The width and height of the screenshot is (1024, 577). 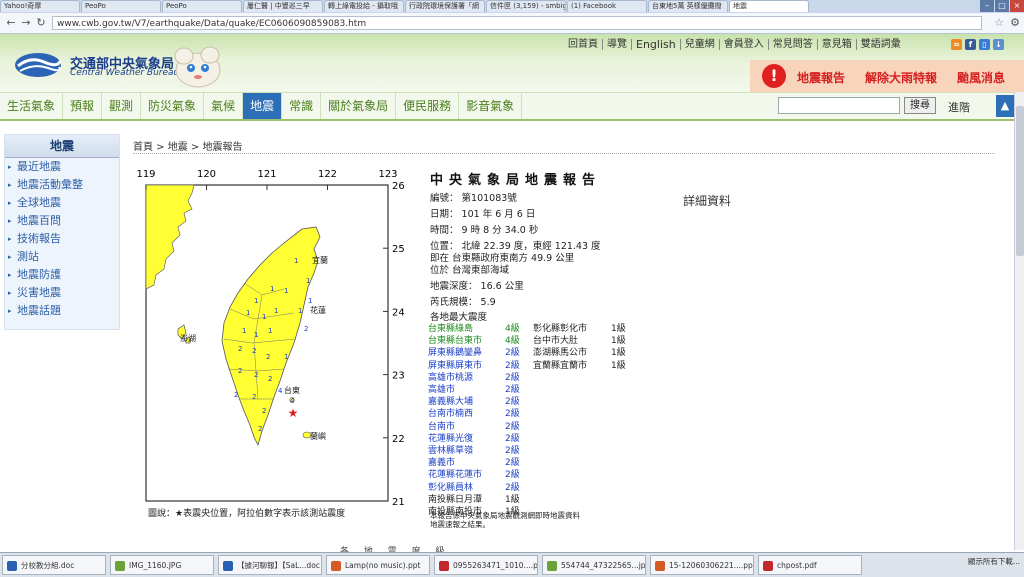 What do you see at coordinates (512, 329) in the screenshot?
I see `intensity-level: 4級` at bounding box center [512, 329].